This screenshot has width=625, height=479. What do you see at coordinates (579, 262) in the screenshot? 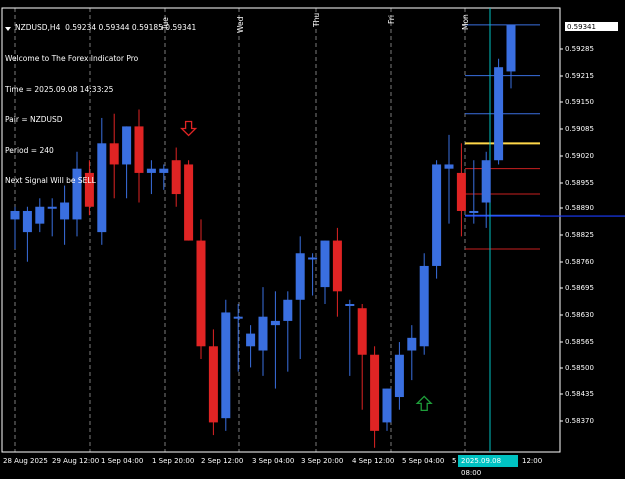
I see `price-tick-label: 0.58760` at bounding box center [579, 262].